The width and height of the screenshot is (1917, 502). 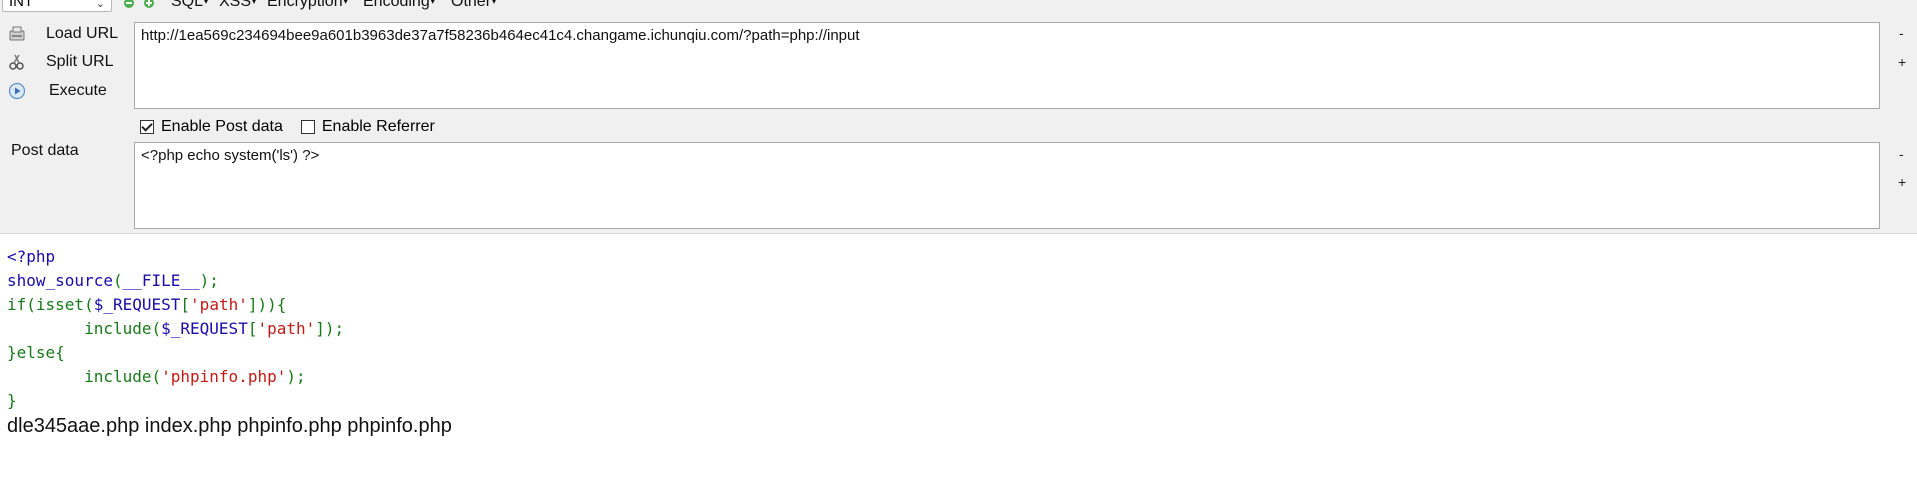 What do you see at coordinates (396, 5) in the screenshot?
I see `menu-encoding-label: Encoding` at bounding box center [396, 5].